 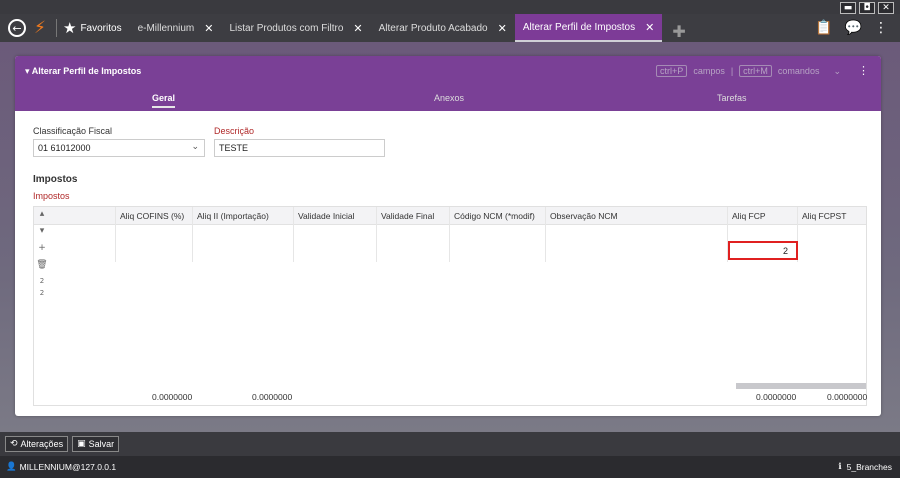 I want to click on status-bar: 👤 MILLENNIUM@127.0.0.1 ℹ 5_Branches, so click(x=450, y=467).